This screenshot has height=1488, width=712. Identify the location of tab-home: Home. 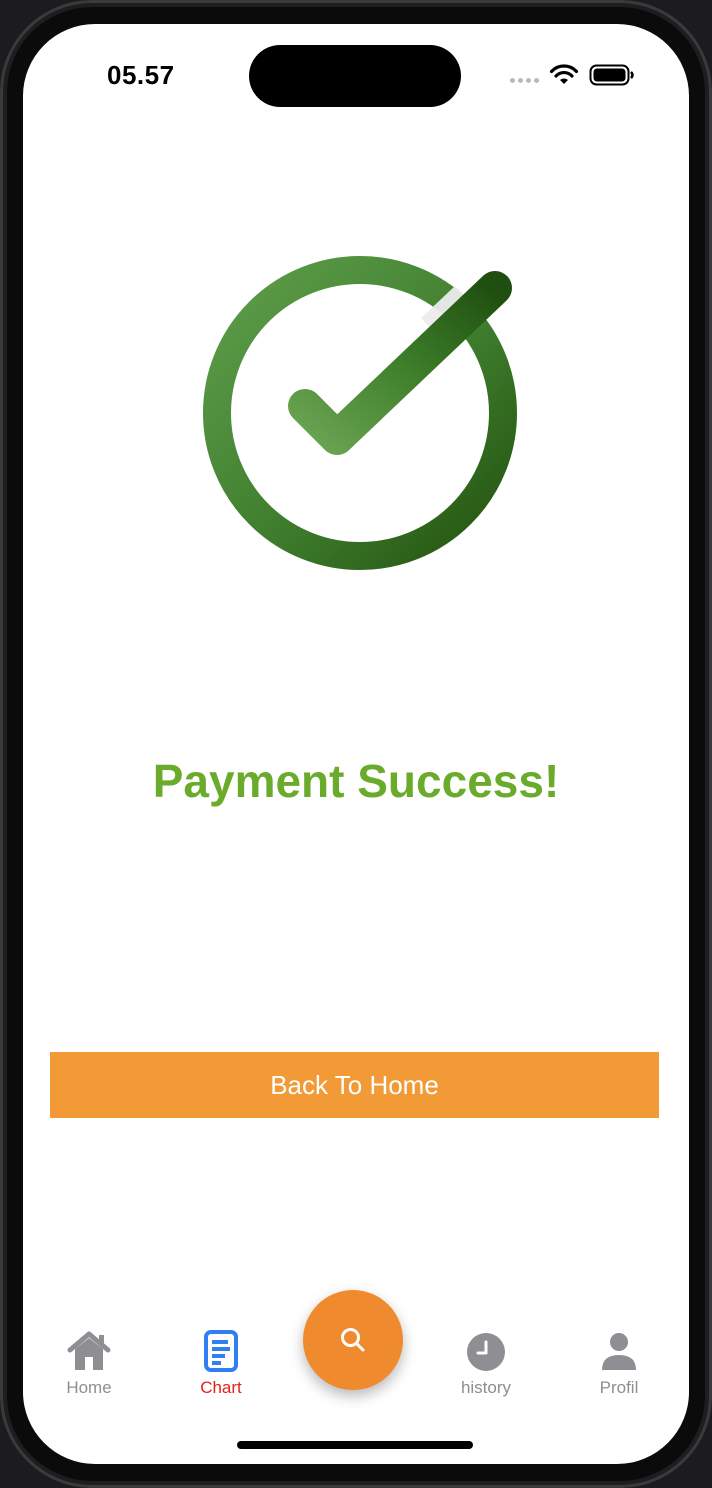
(89, 1364).